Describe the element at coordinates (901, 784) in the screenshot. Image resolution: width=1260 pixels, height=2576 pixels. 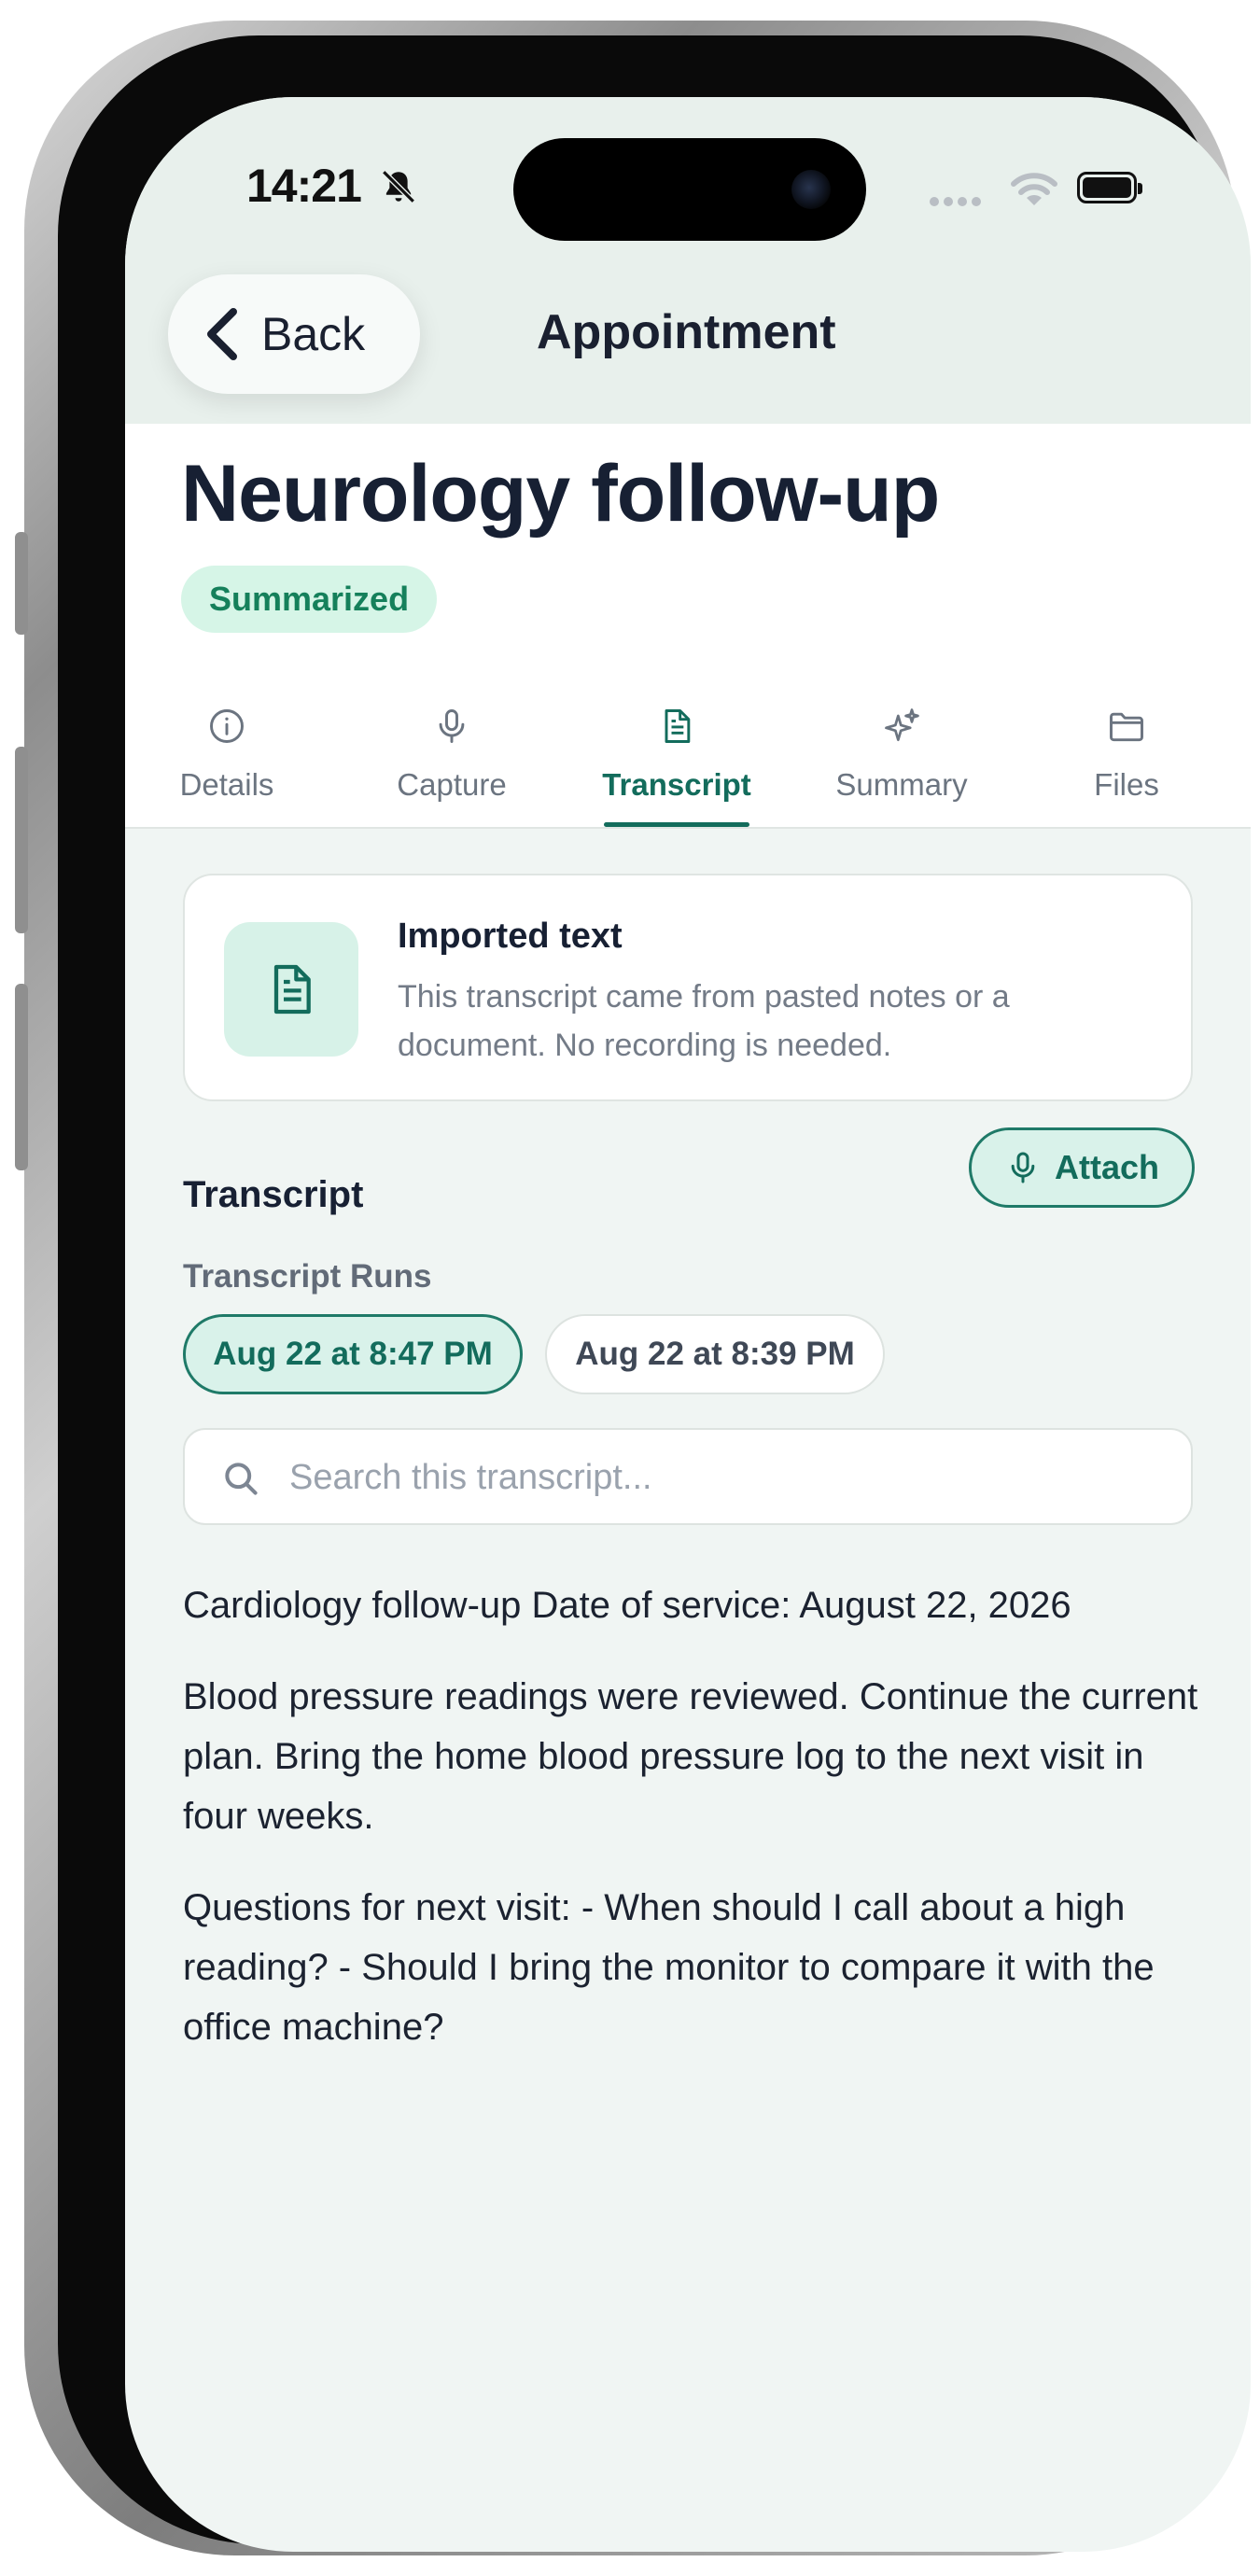
I see `tab-label: Summary` at that location.